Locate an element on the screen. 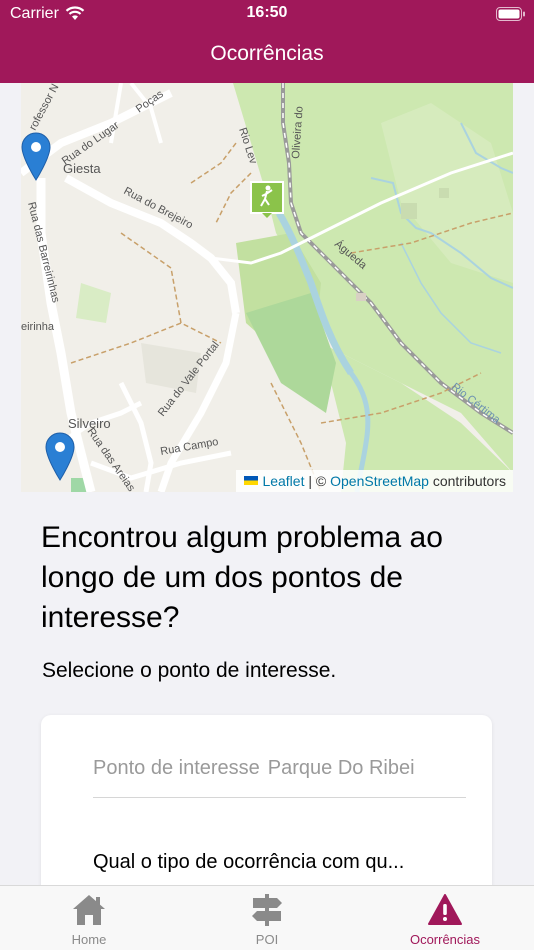 This screenshot has height=950, width=534. tab-ocorrencias-label: Ocorrências is located at coordinates (445, 939).